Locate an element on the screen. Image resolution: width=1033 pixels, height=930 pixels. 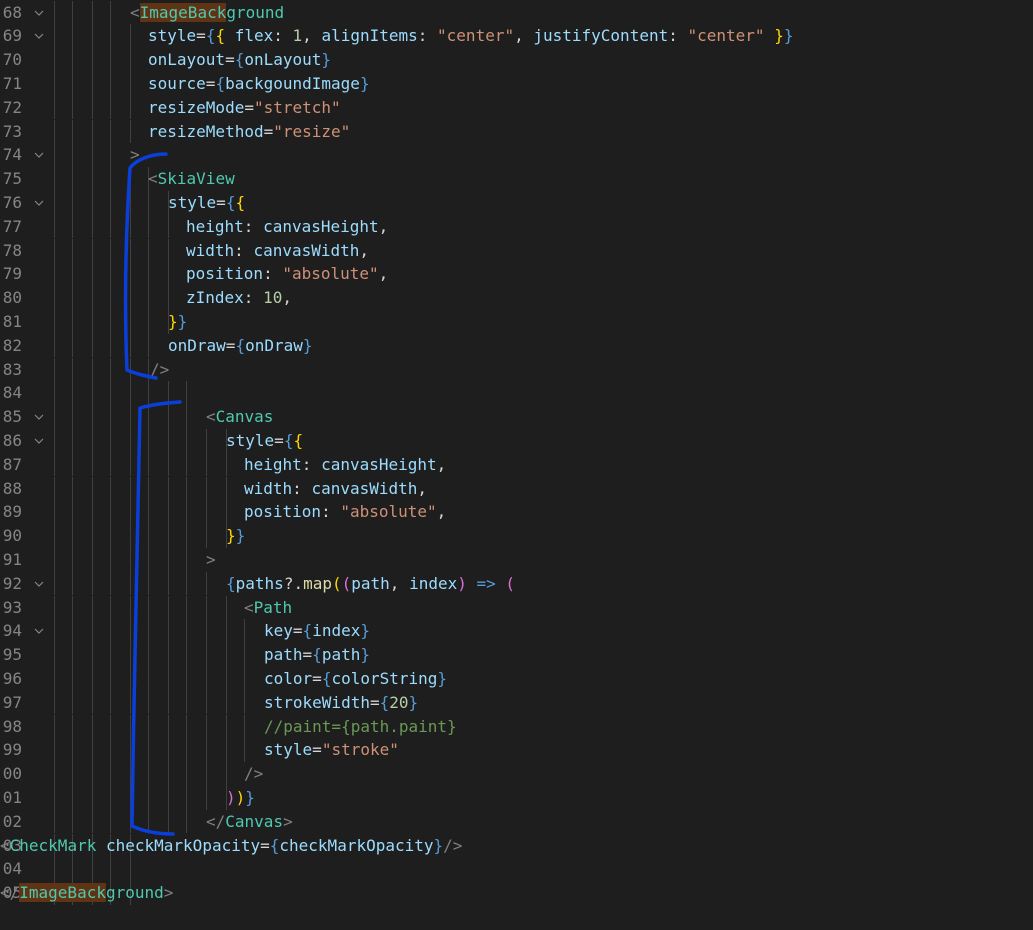
code-line: 02 </Canvas> is located at coordinates (516, 821).